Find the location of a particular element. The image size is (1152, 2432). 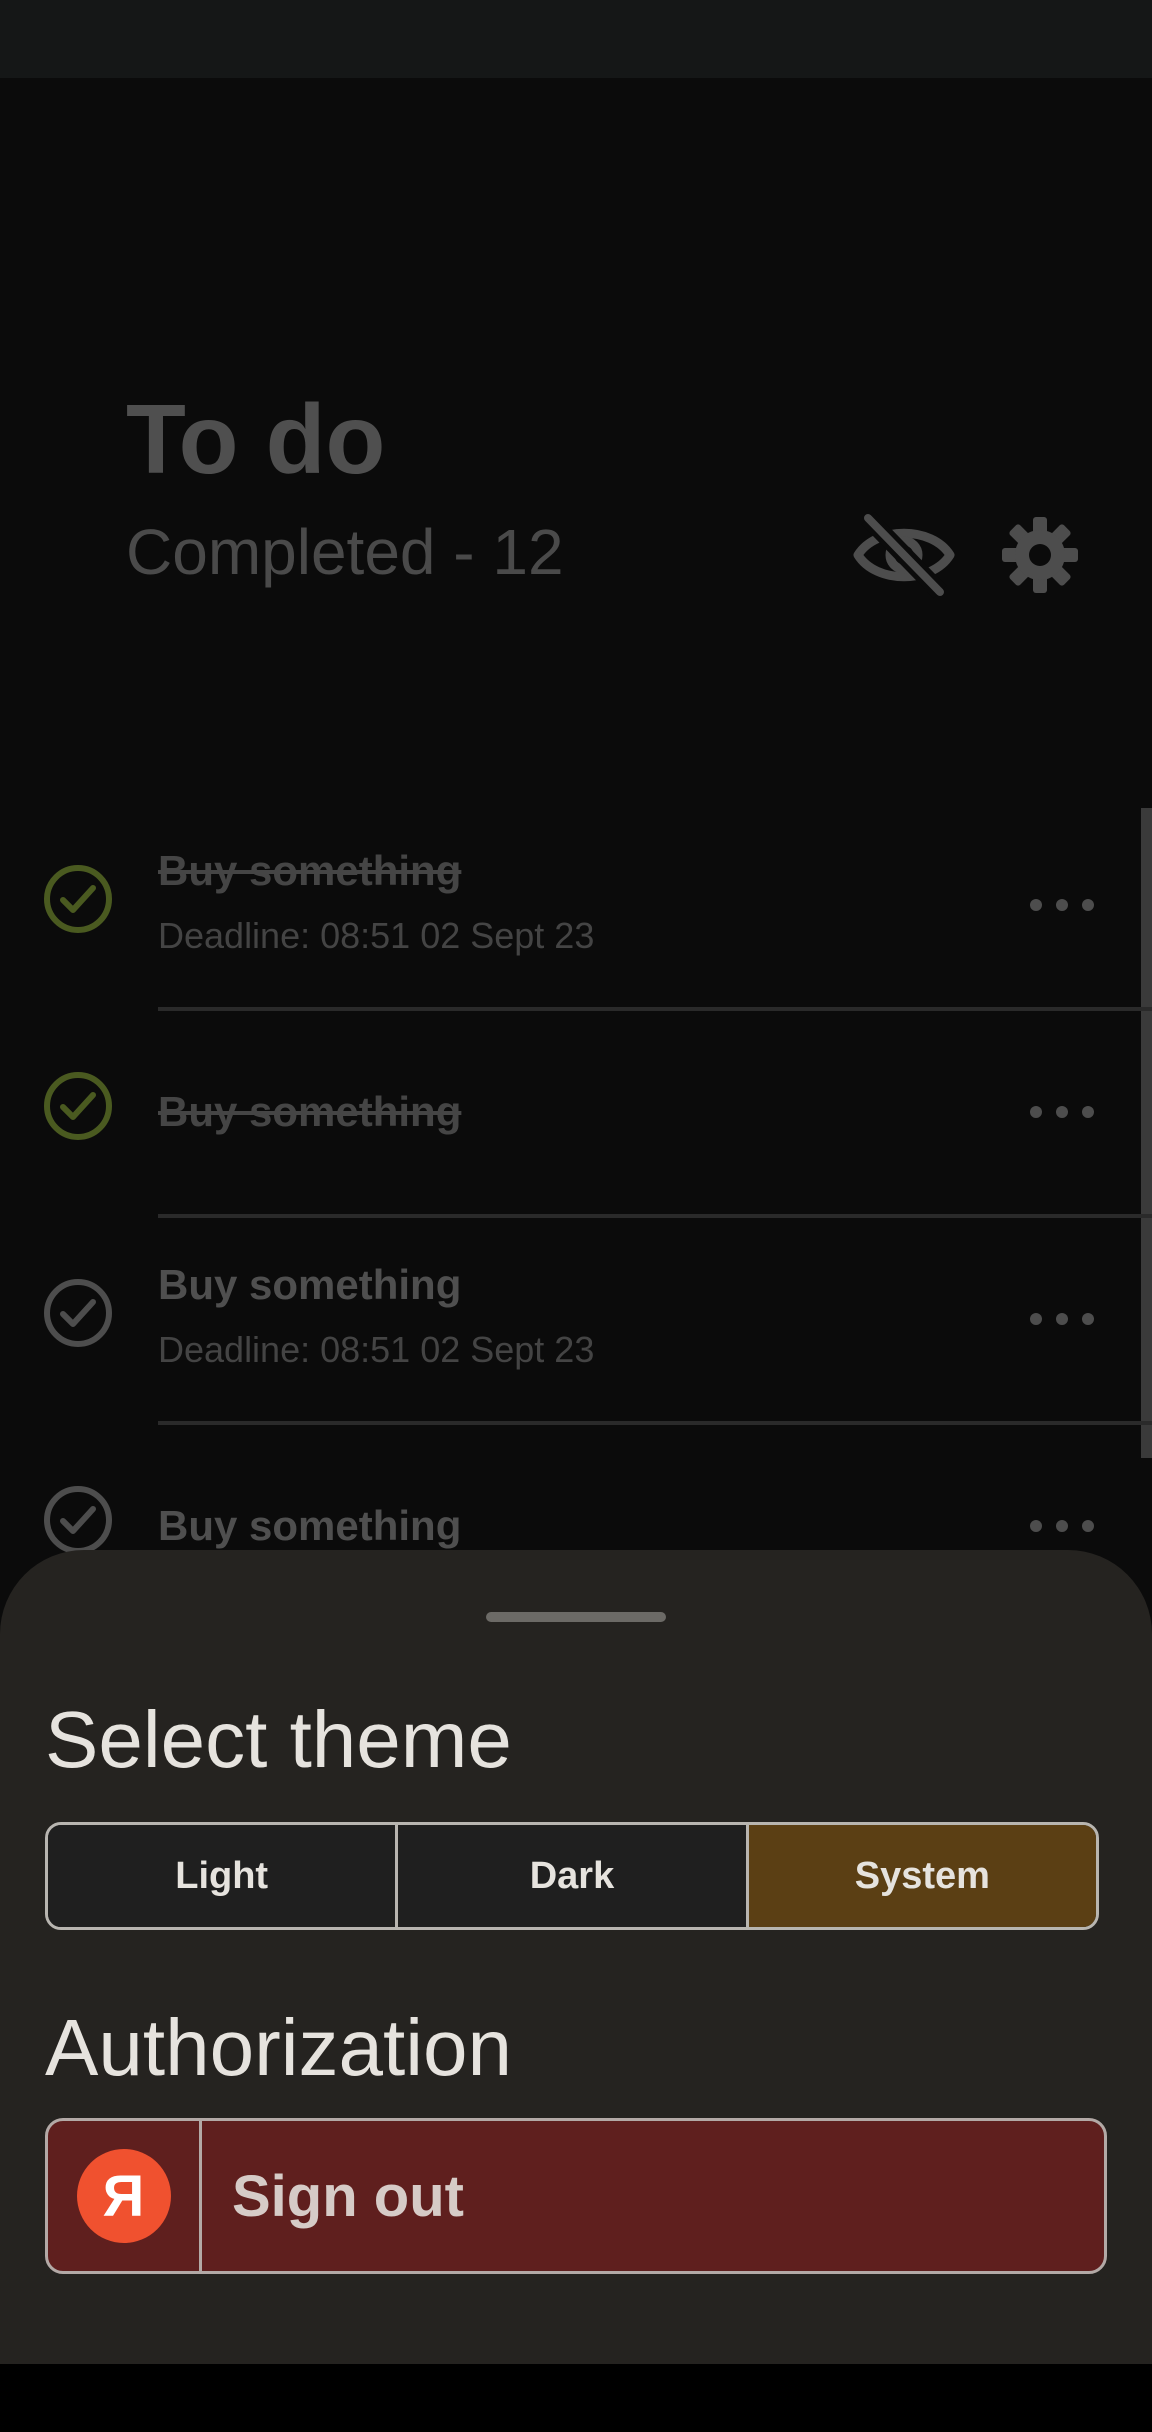

drag-handle is located at coordinates (576, 1617).